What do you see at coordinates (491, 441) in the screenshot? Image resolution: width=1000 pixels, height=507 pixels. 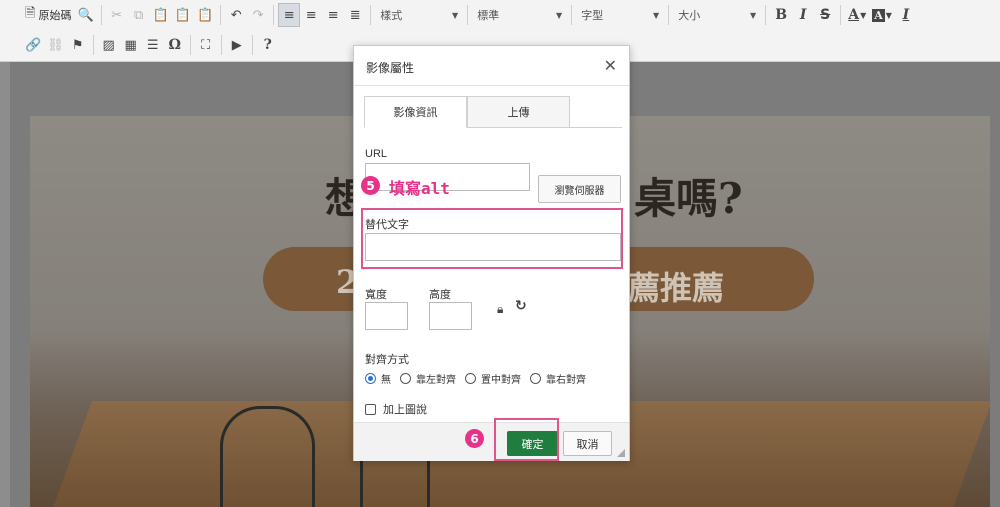 I see `dialog-footer: 確定 取消` at bounding box center [491, 441].